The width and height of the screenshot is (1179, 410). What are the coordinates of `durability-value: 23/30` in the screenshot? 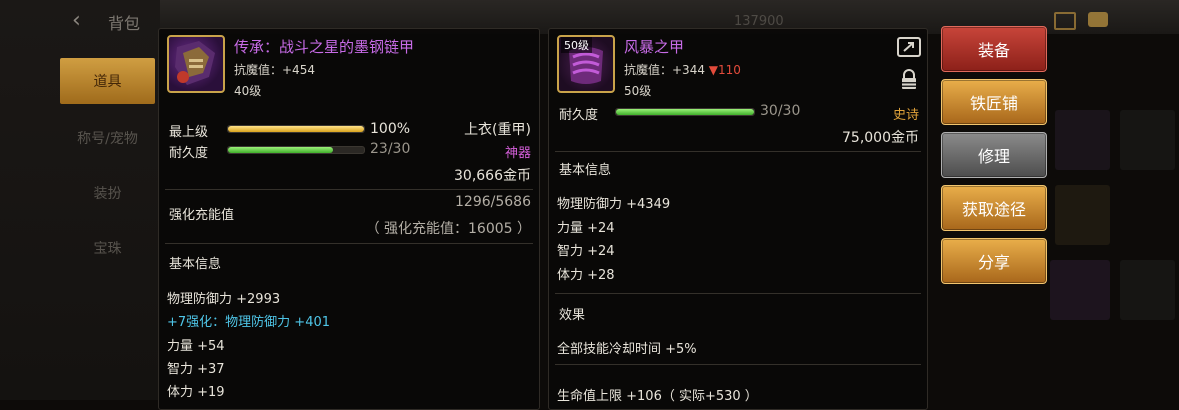 It's located at (390, 149).